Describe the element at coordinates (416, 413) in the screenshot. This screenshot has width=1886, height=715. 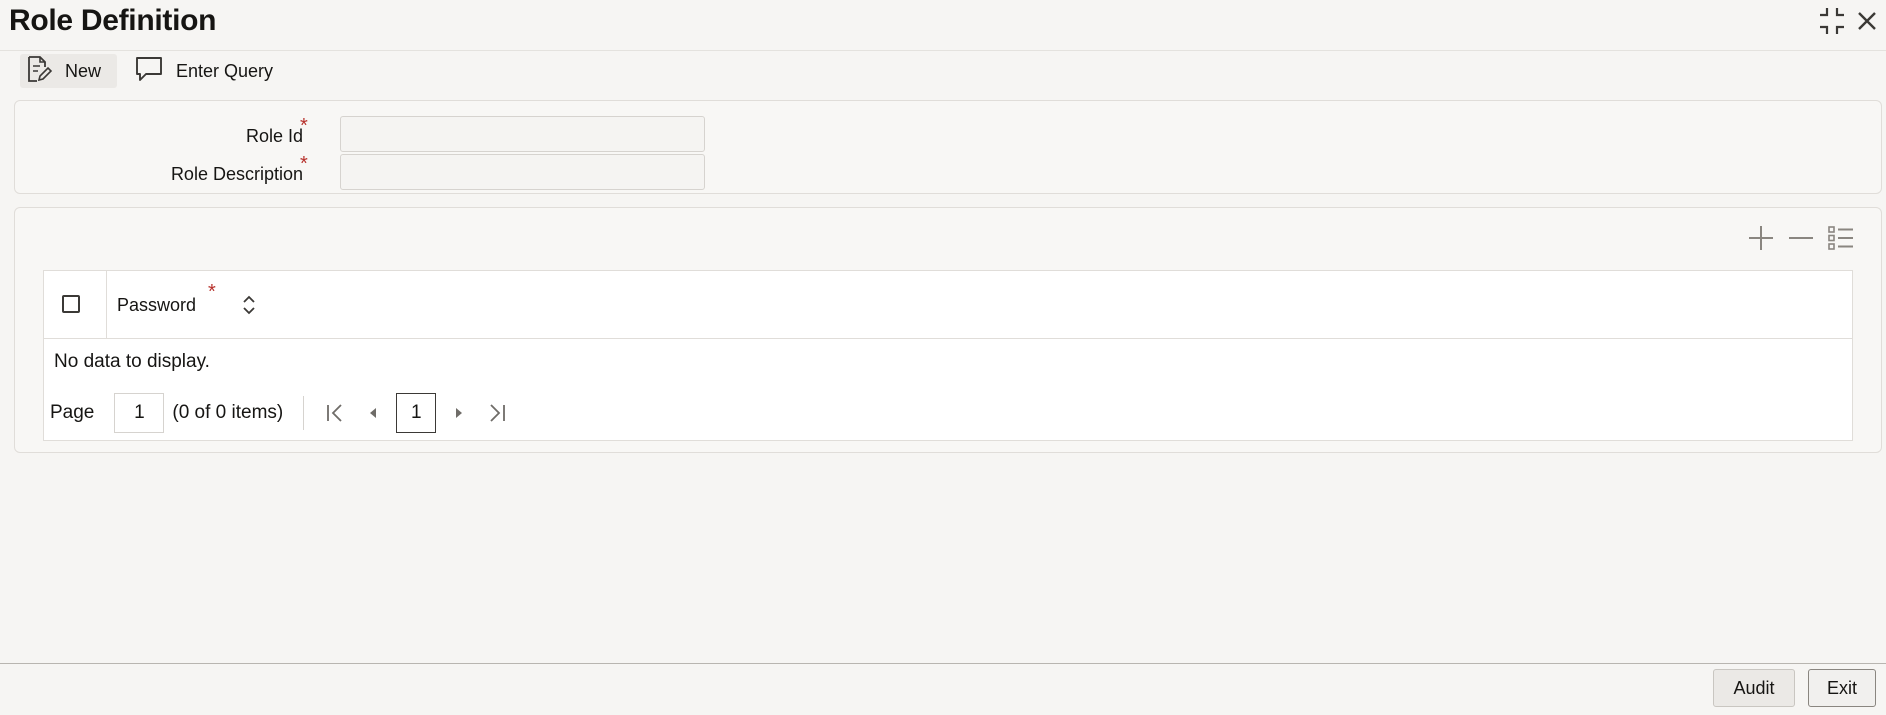
I see `current-page: 1` at that location.